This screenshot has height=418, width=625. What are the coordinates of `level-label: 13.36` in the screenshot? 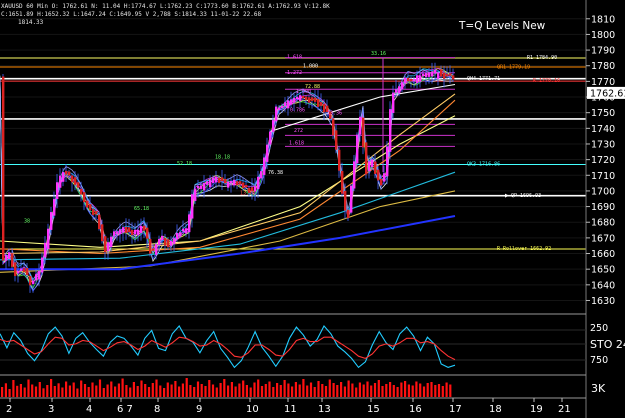 It's located at (334, 114).